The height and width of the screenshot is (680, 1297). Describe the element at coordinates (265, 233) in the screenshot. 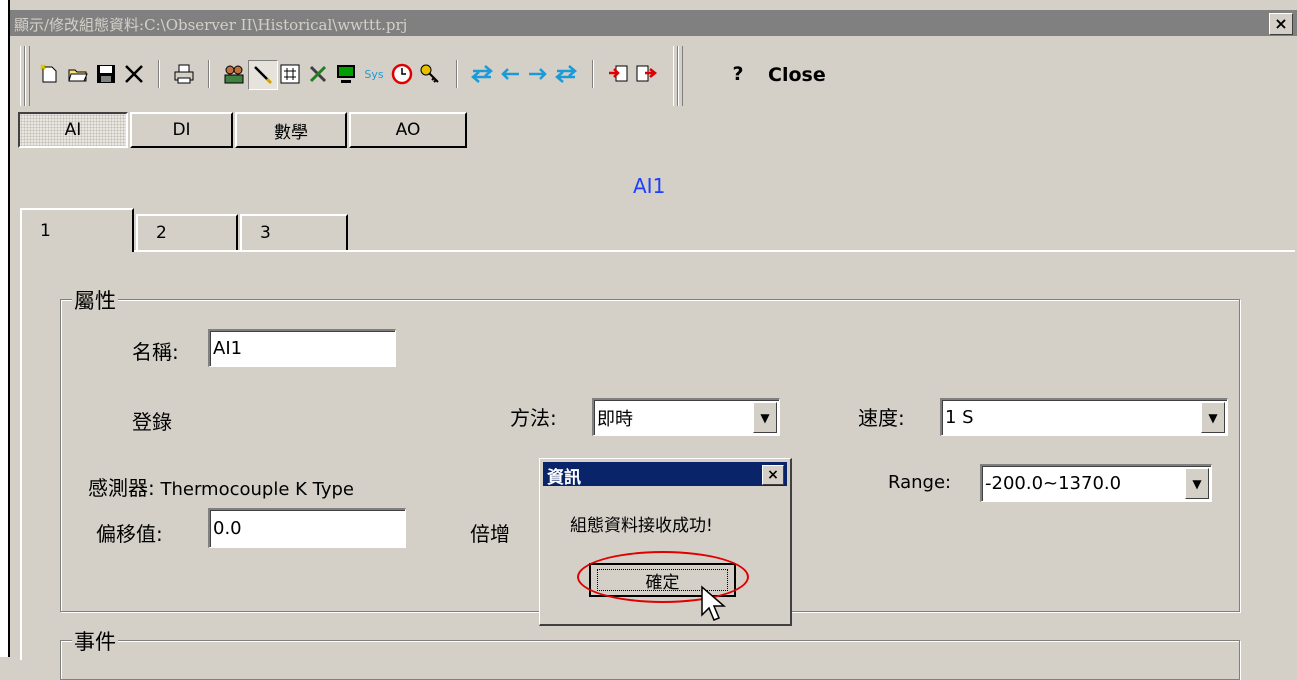

I see `tab-page-3-label: 3` at that location.